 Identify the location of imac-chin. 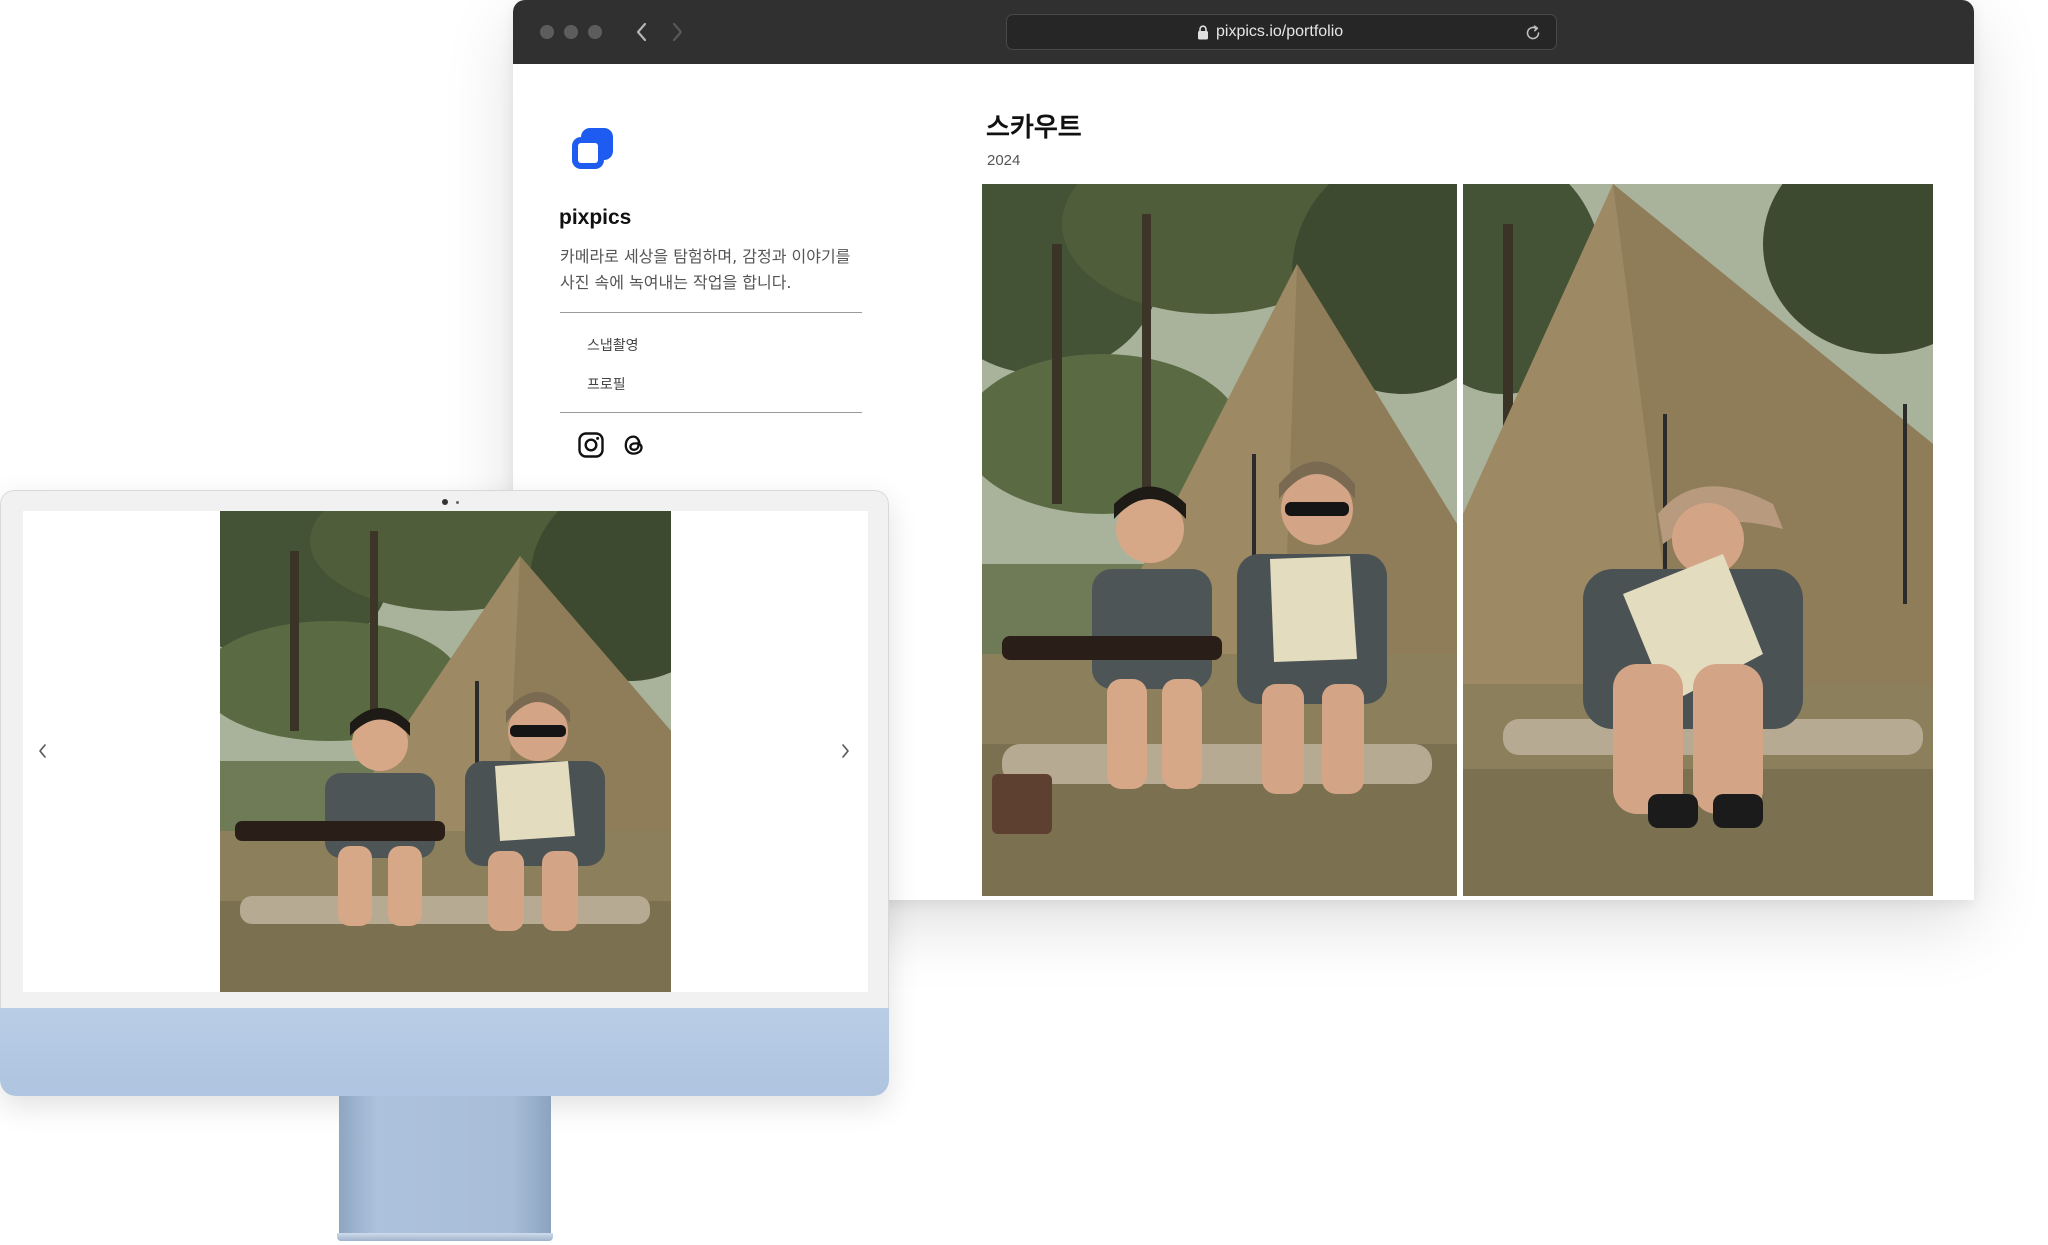
(444, 1052).